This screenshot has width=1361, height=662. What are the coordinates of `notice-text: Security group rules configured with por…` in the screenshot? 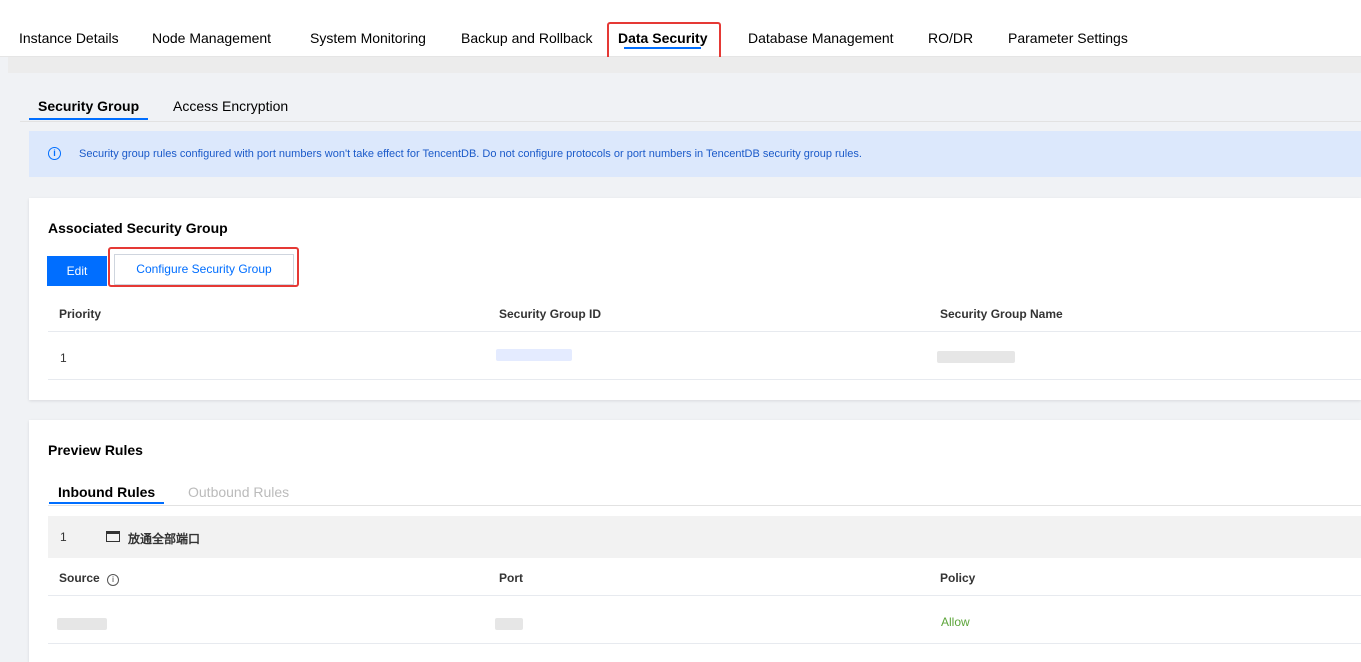 It's located at (470, 154).